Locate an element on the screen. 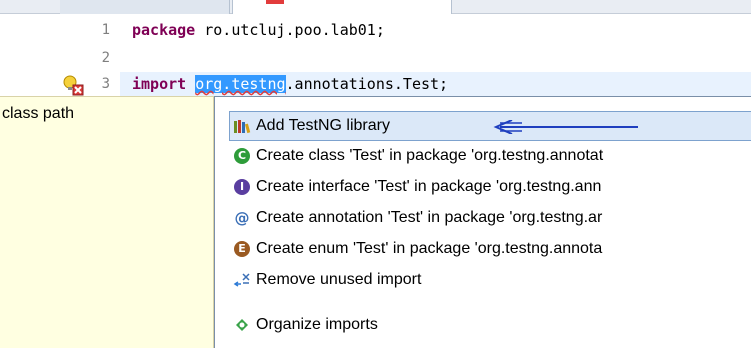 The image size is (751, 348). editor-tab-strip is located at coordinates (375, 7).